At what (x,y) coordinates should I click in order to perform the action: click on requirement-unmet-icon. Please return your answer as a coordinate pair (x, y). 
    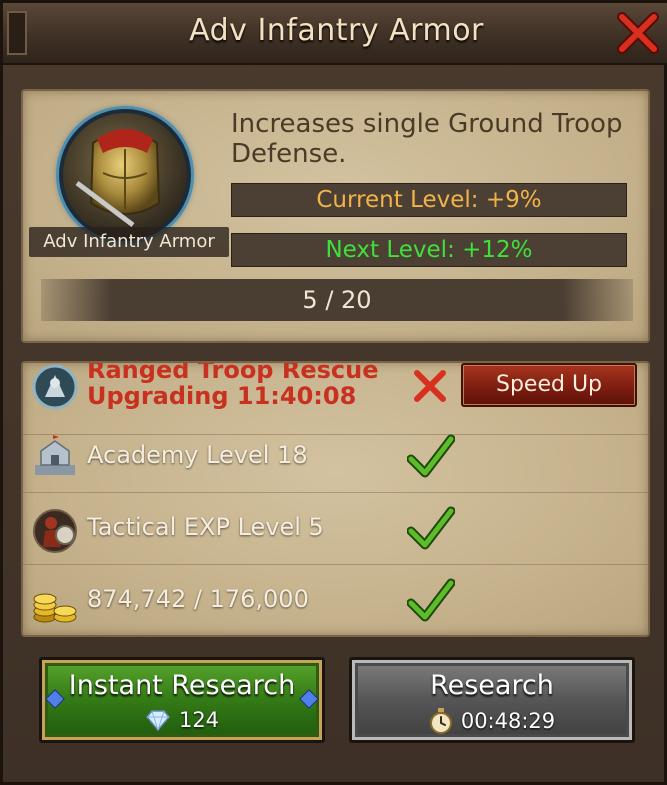
    Looking at the image, I should click on (430, 386).